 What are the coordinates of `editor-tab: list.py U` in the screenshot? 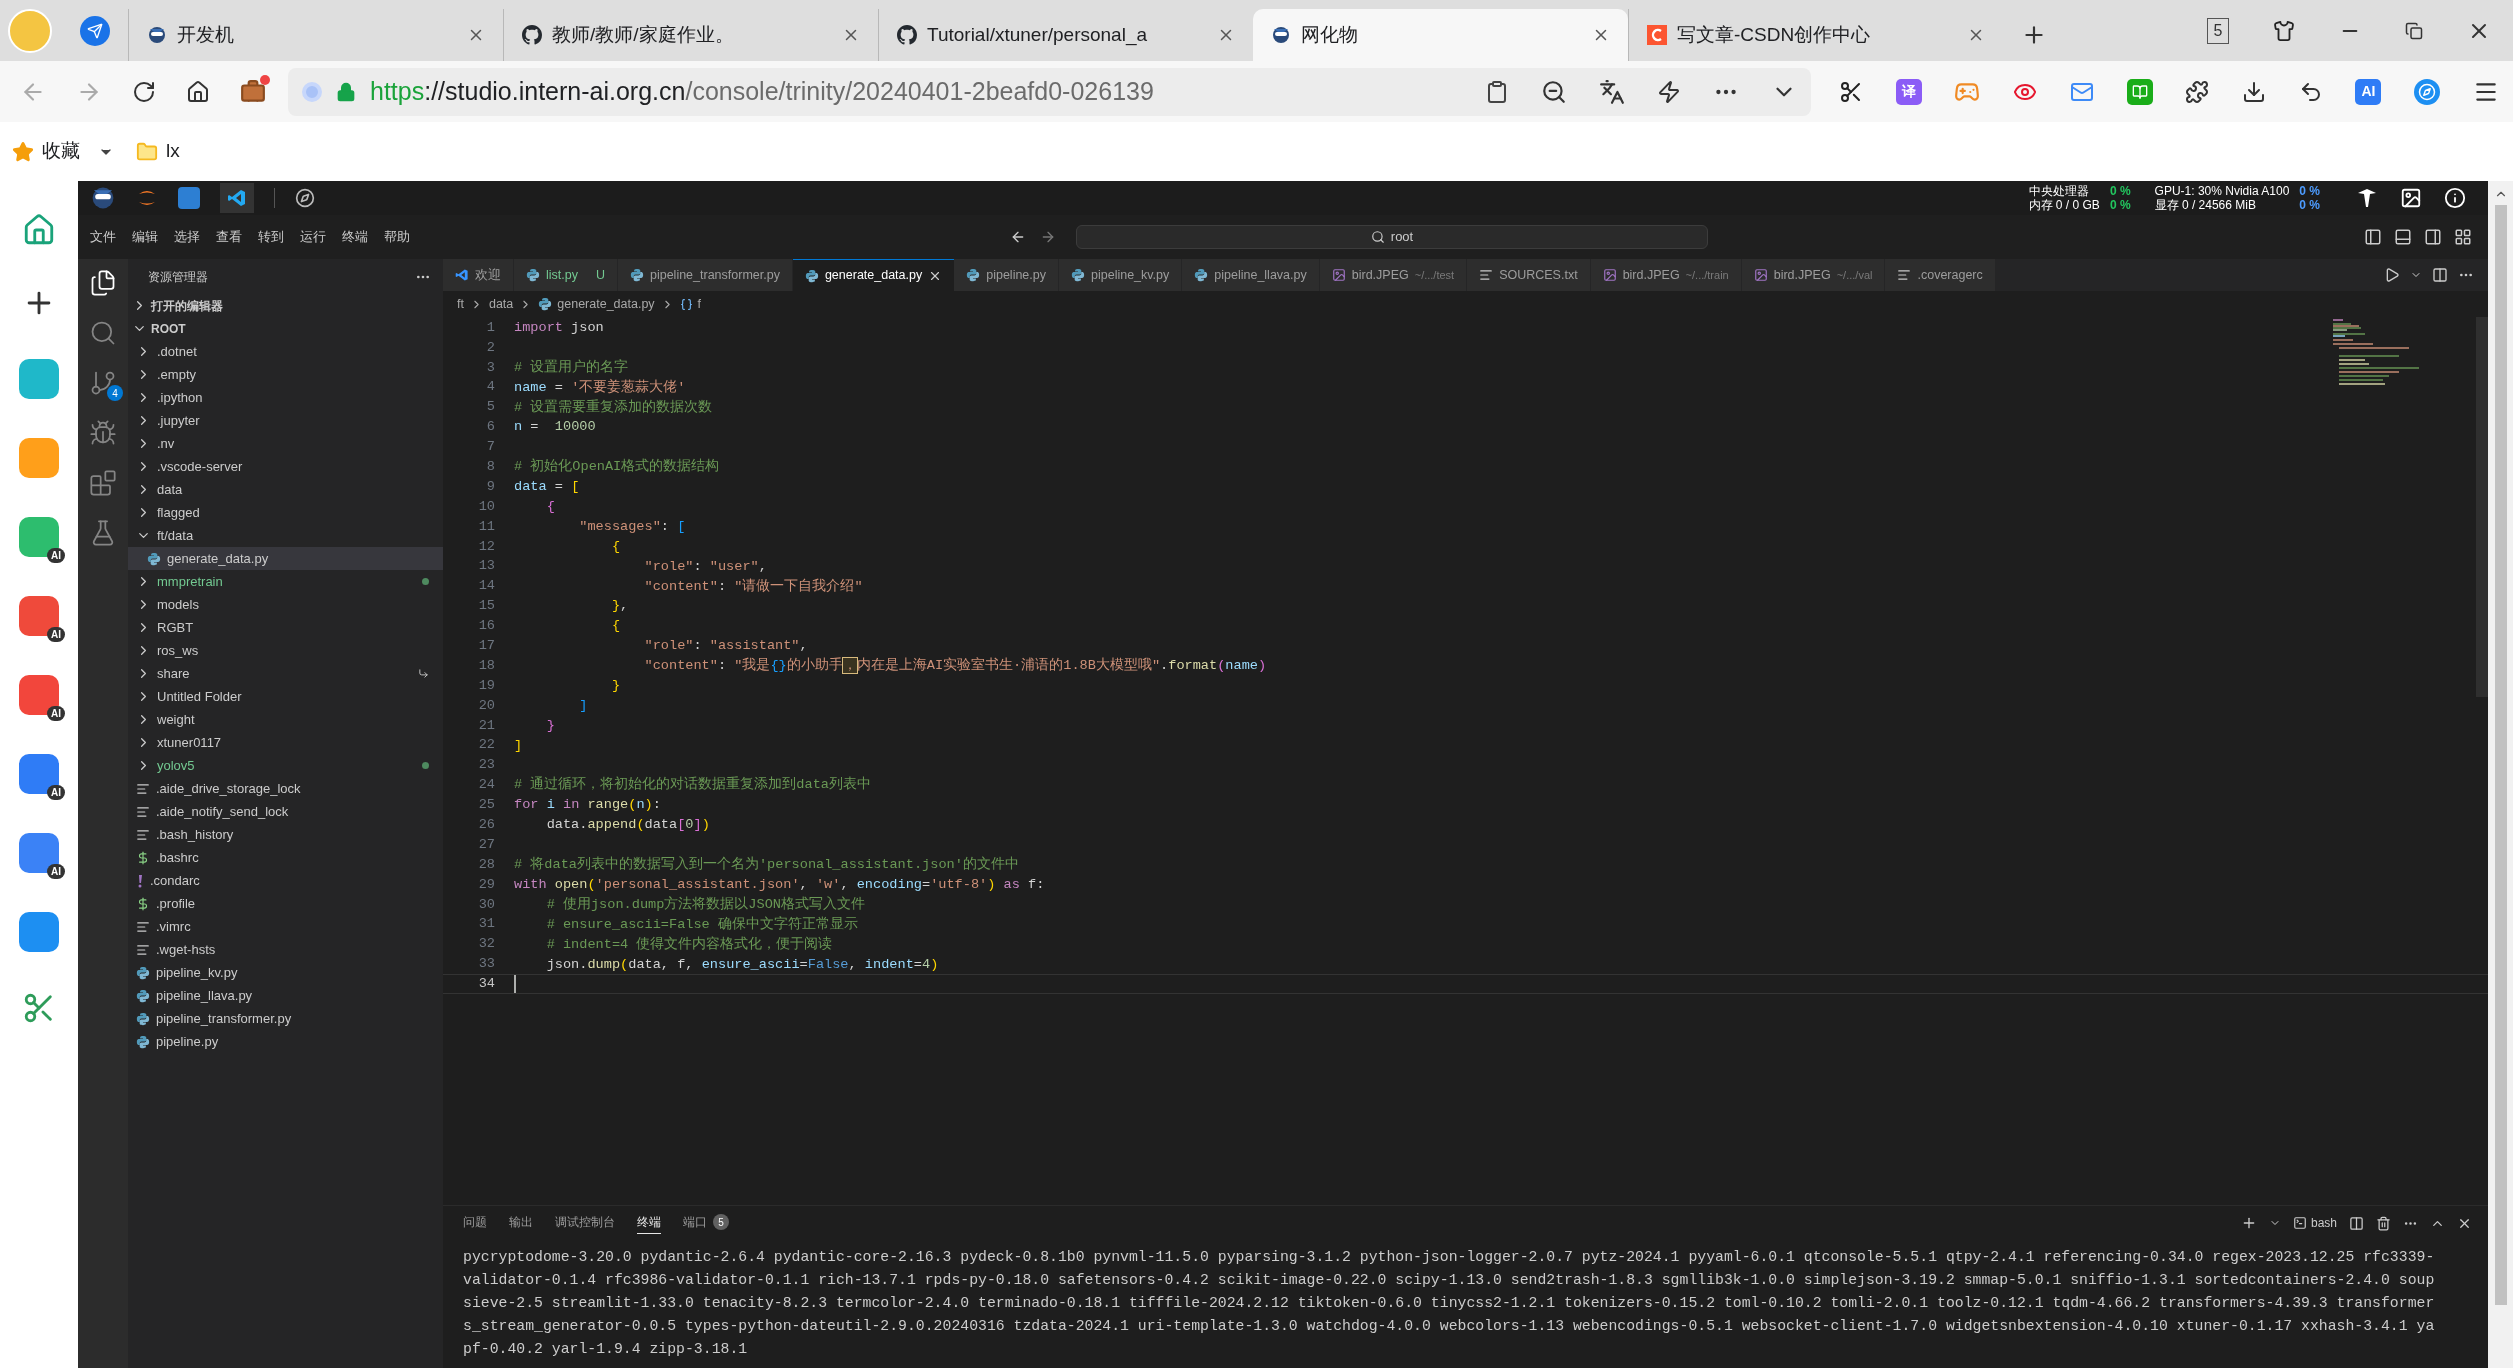 It's located at (566, 275).